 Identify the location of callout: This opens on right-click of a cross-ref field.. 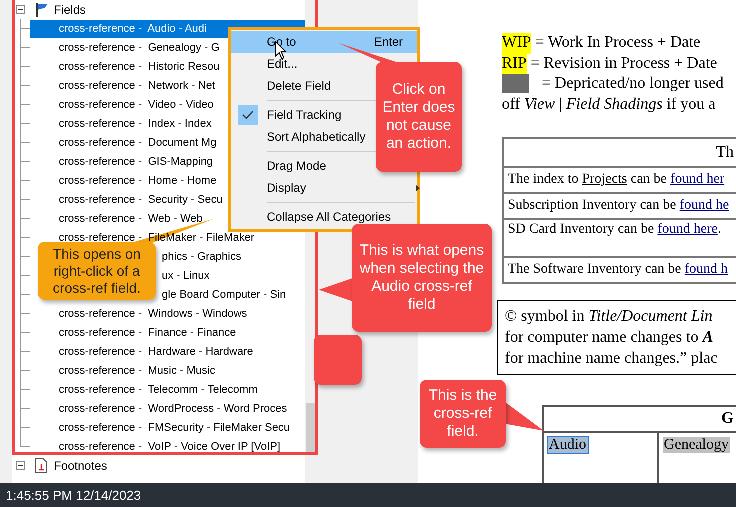
(97, 271).